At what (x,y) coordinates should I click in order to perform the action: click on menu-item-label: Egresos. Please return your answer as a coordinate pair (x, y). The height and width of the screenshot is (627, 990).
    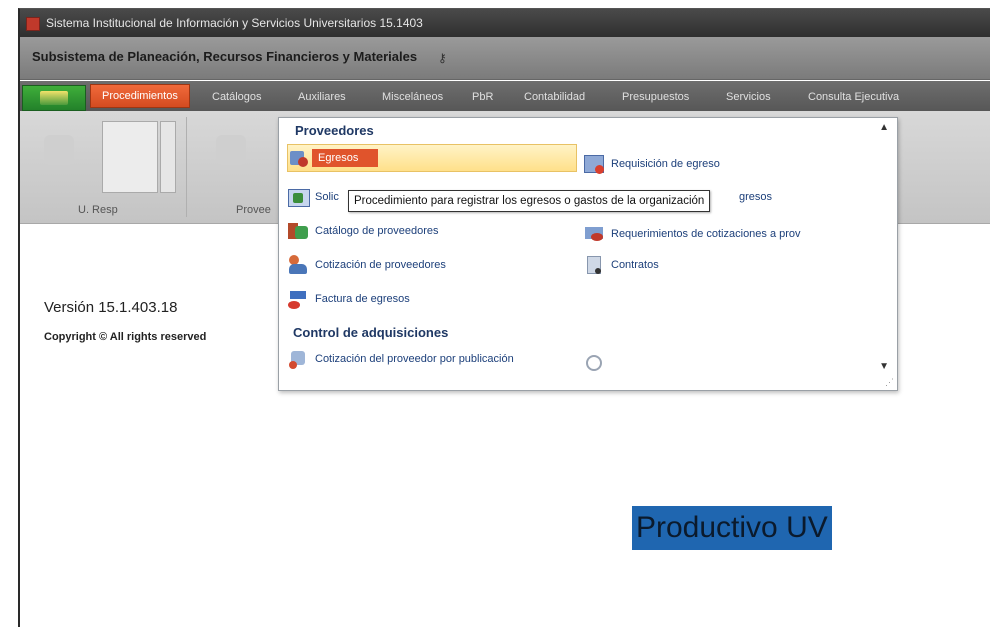
    Looking at the image, I should click on (345, 158).